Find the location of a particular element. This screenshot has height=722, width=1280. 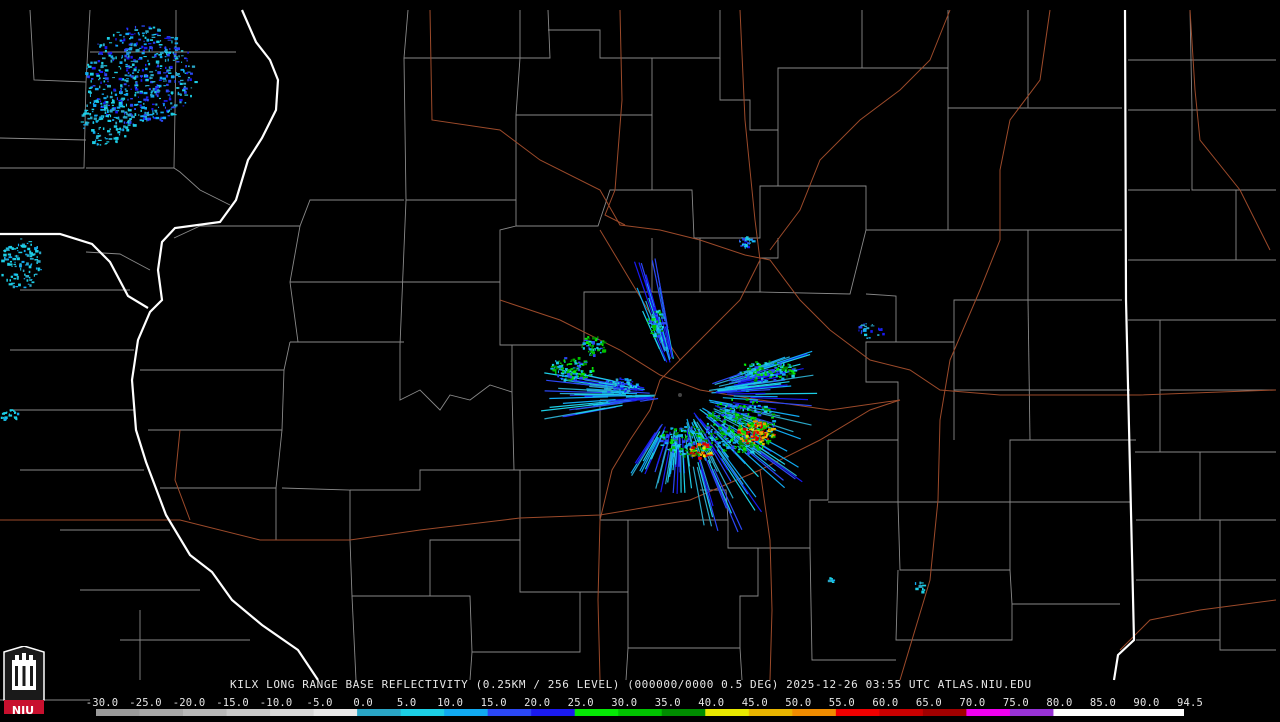

highway-line is located at coordinates (766, 575).